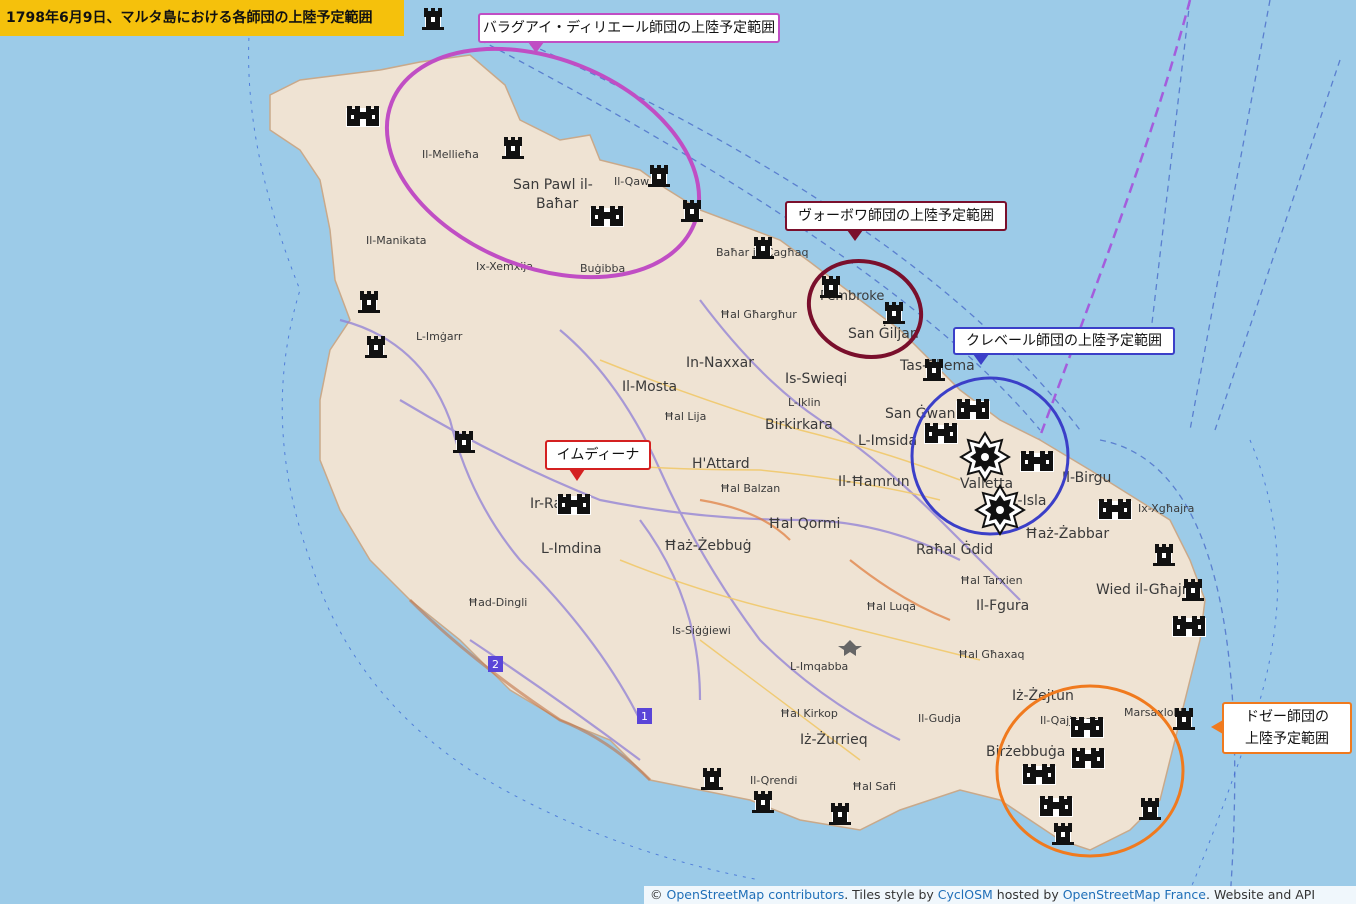 This screenshot has height=904, width=1356. Describe the element at coordinates (631, 181) in the screenshot. I see `label-qawra: Il-Qaw` at that location.